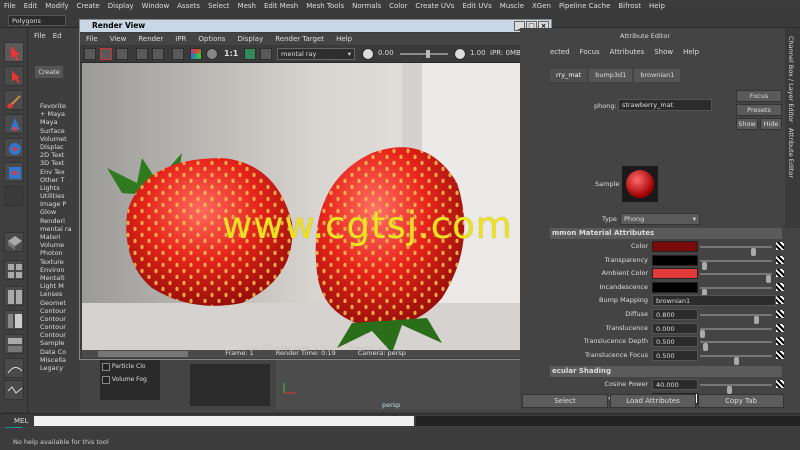 The image size is (800, 450). Describe the element at coordinates (60, 147) in the screenshot. I see `tree-item: Displac` at that location.